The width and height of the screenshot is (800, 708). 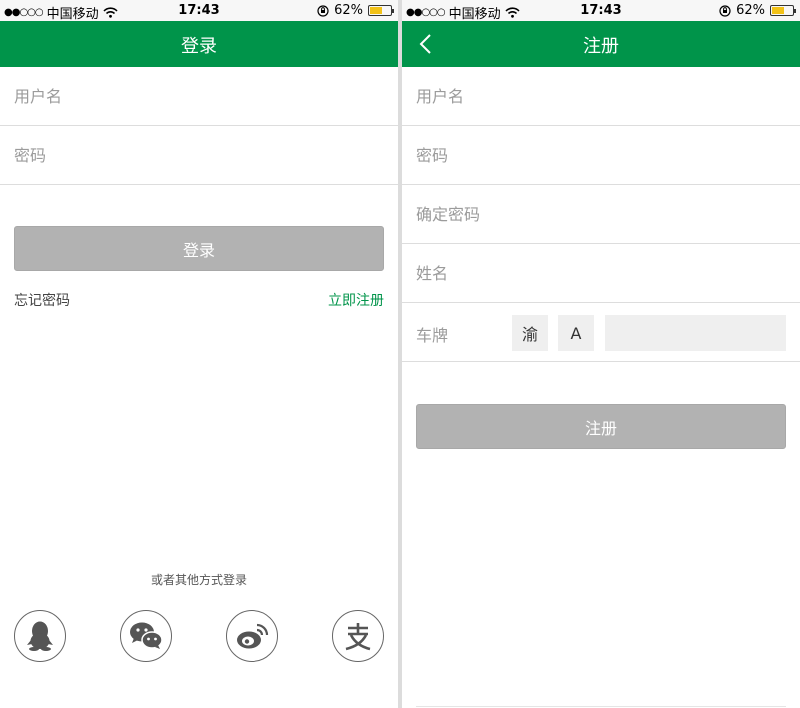 What do you see at coordinates (601, 332) in the screenshot?
I see `plate-row: 车牌 渝 A` at bounding box center [601, 332].